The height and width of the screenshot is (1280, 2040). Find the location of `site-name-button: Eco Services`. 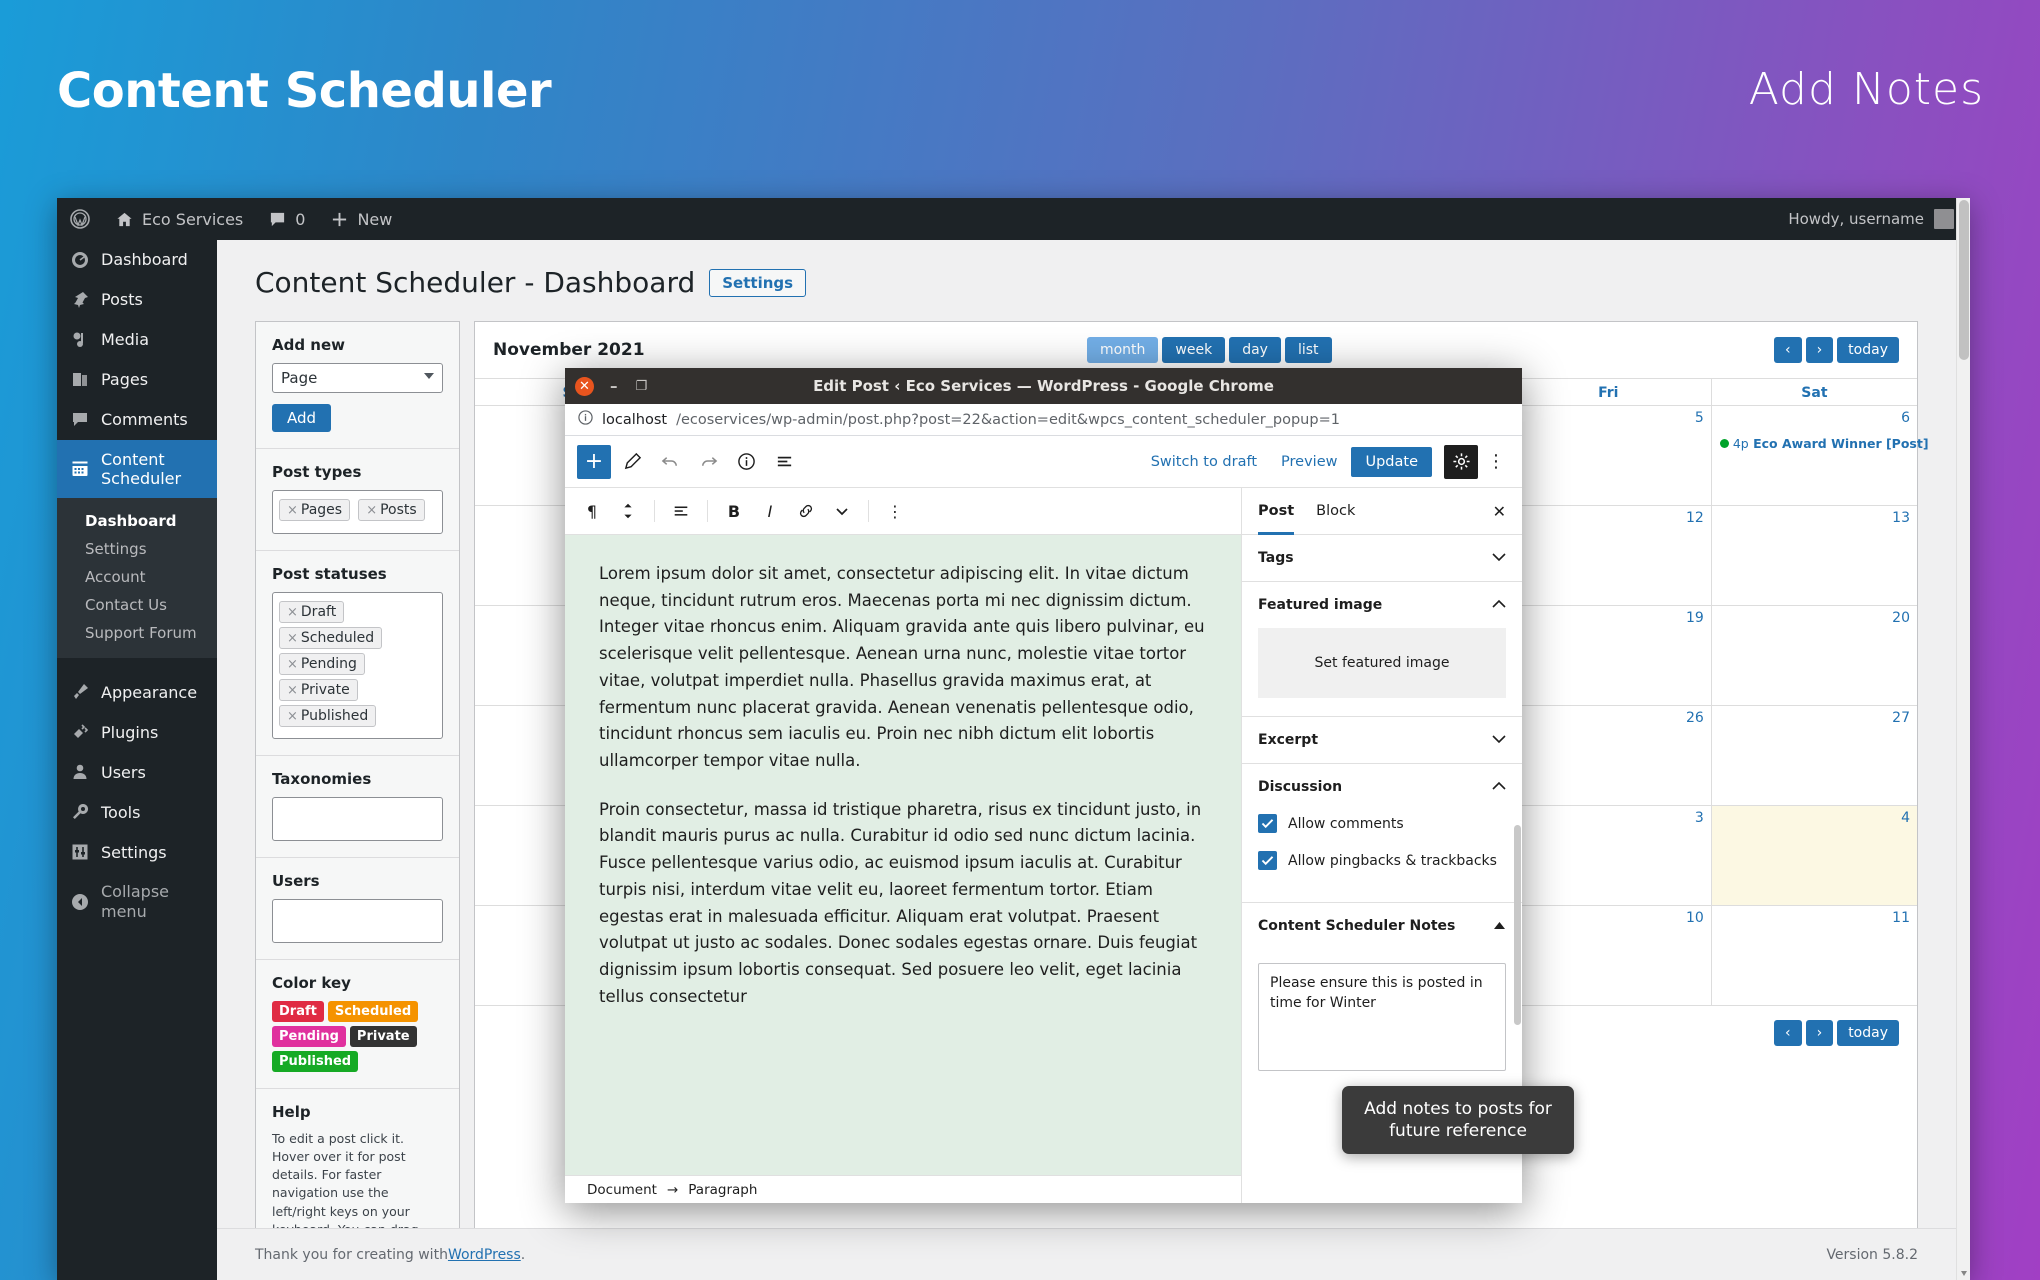

site-name-button: Eco Services is located at coordinates (179, 219).